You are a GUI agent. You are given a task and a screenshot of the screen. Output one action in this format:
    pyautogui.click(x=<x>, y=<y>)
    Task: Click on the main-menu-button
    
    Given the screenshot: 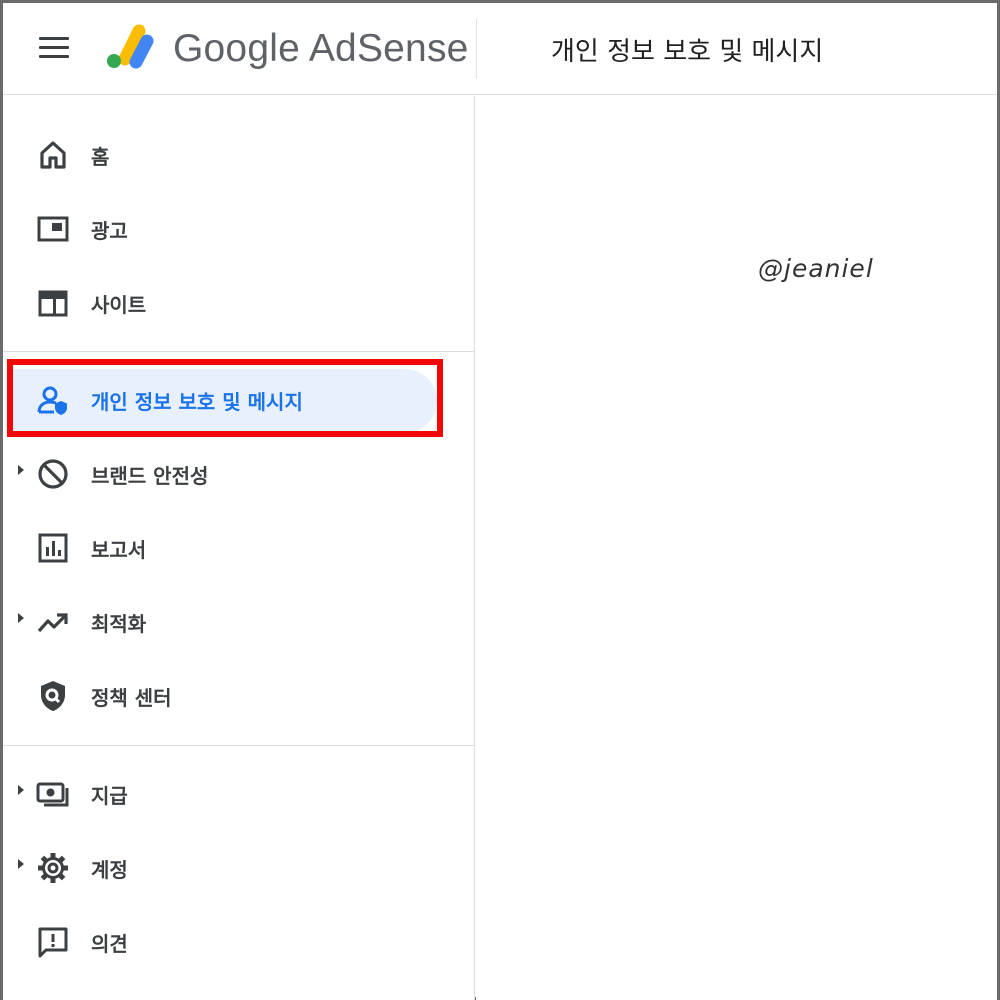 What is the action you would take?
    pyautogui.click(x=55, y=49)
    